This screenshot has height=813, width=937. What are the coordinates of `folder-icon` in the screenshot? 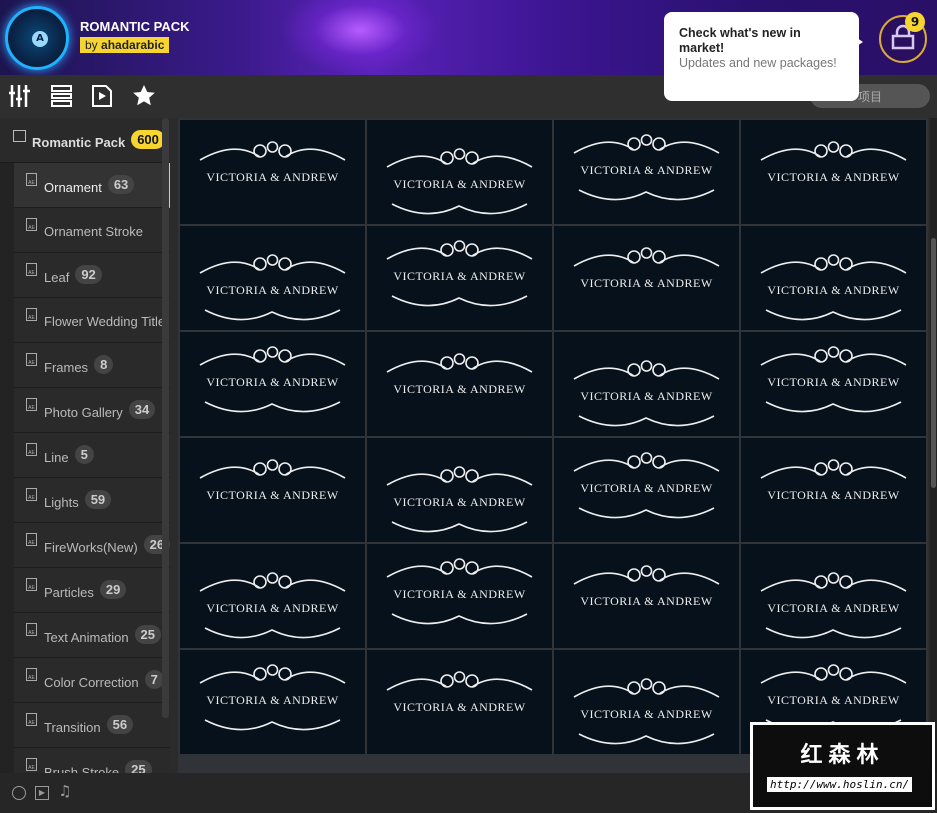 It's located at (19, 136).